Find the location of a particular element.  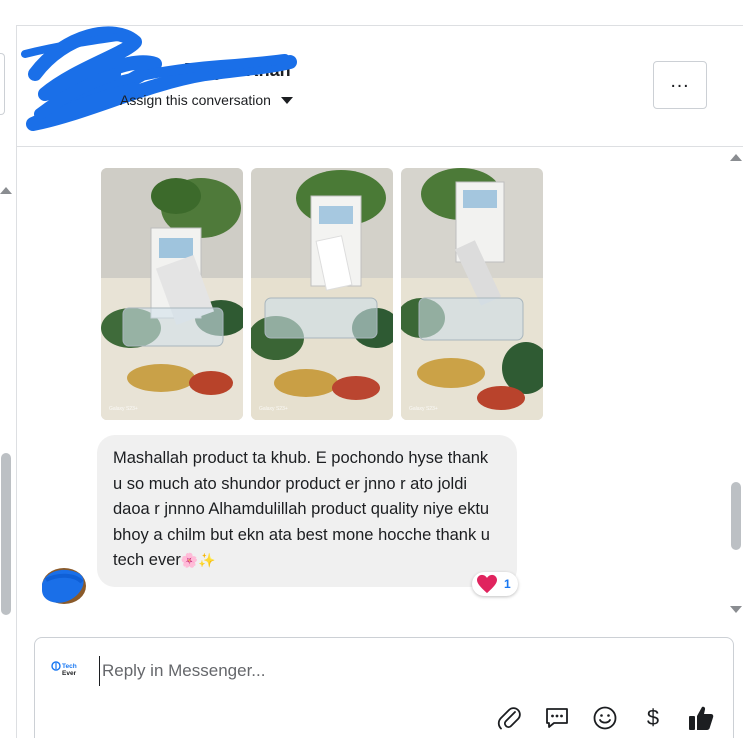

photo-attachment-1: Galaxy S23+ is located at coordinates (172, 294).